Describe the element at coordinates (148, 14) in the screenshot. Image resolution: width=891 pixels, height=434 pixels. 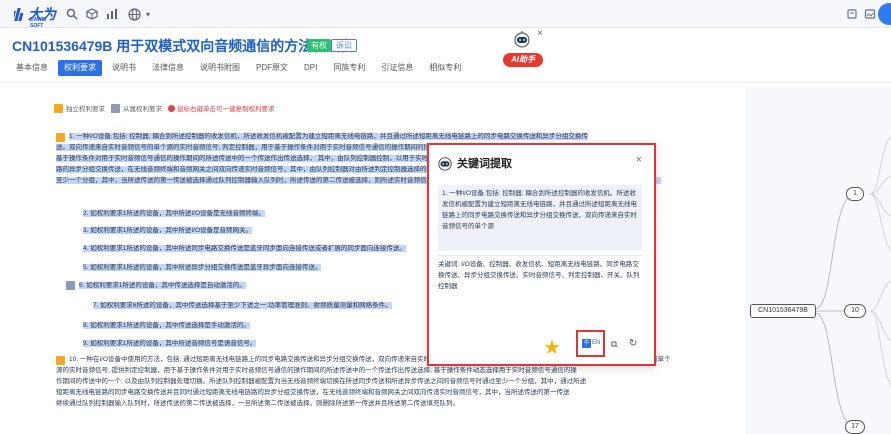
I see `chevron-down-icon: ▾` at that location.